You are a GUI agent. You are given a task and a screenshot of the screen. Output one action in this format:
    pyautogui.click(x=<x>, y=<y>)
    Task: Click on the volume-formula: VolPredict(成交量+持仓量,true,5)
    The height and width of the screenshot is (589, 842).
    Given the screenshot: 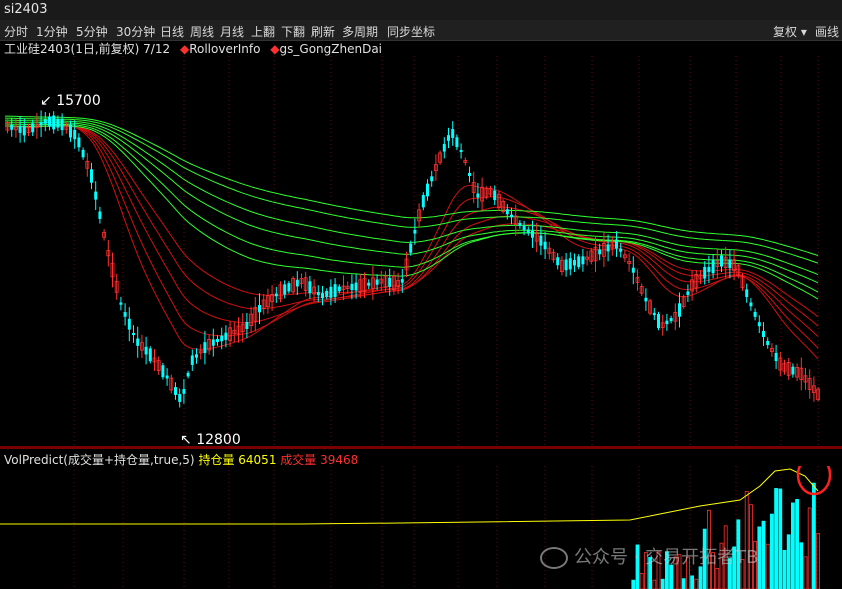 What is the action you would take?
    pyautogui.click(x=99, y=460)
    